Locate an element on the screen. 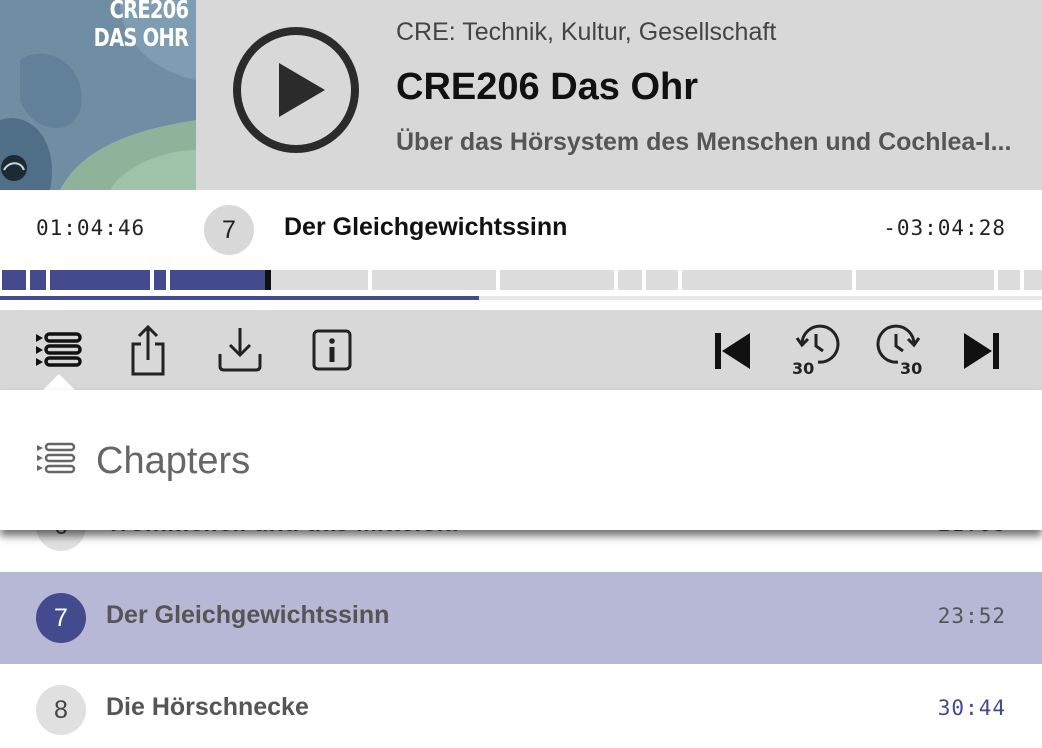 Image resolution: width=1042 pixels, height=748 pixels. info-icon is located at coordinates (332, 350).